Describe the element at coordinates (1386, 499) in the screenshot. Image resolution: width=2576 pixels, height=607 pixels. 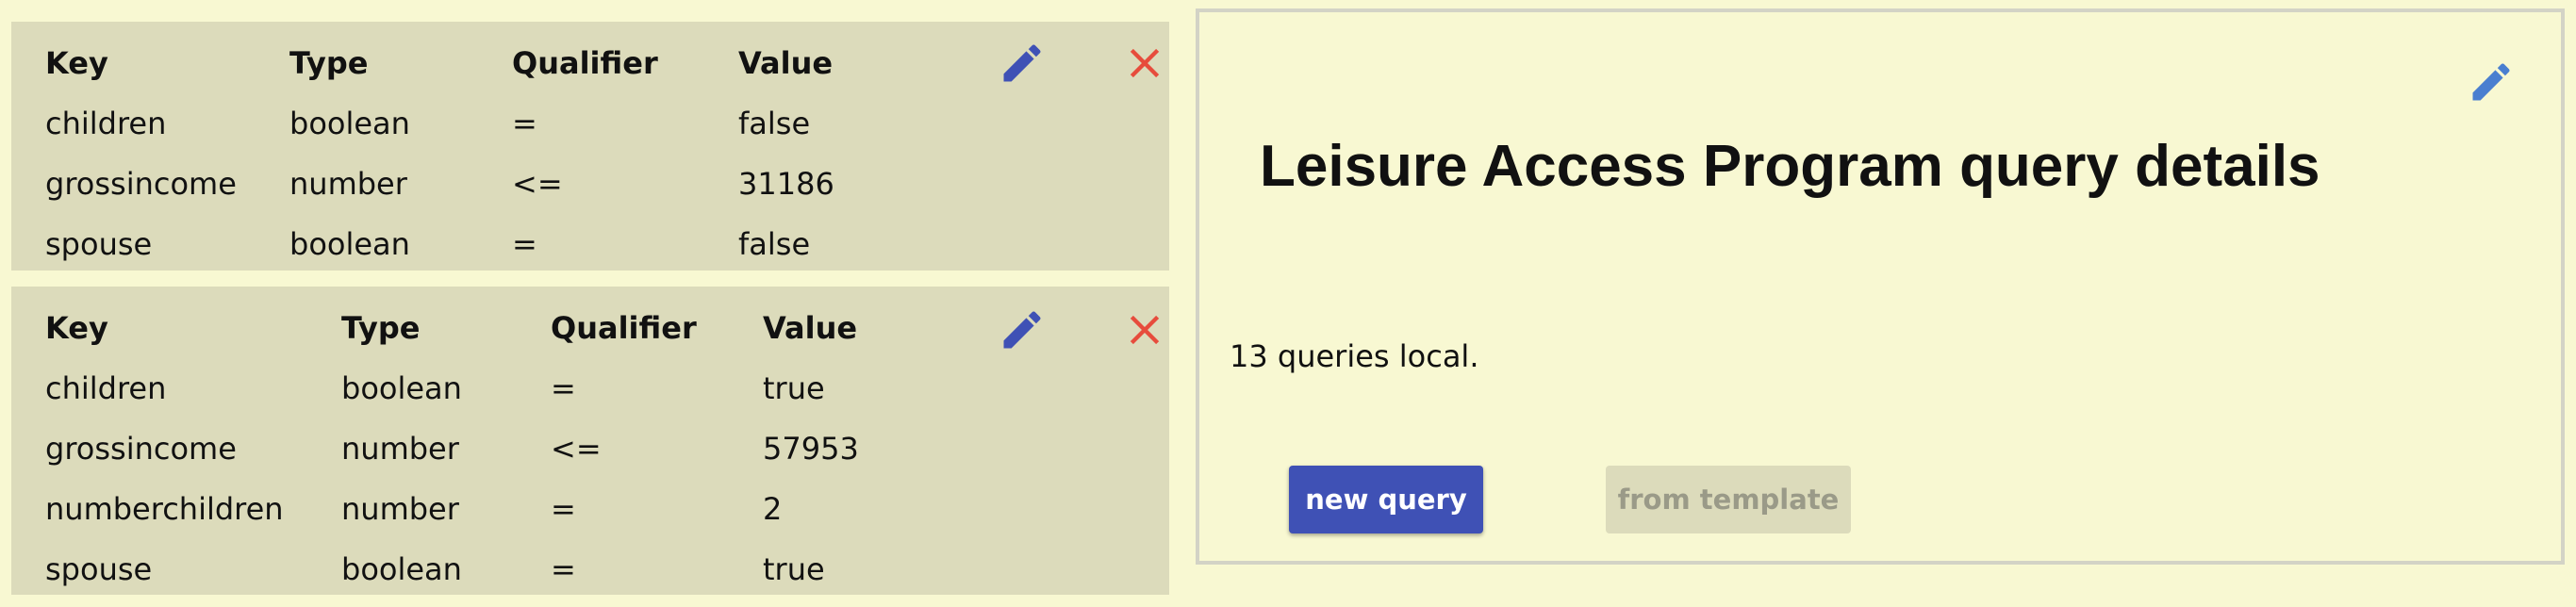
I see `new-query-button: new query` at that location.